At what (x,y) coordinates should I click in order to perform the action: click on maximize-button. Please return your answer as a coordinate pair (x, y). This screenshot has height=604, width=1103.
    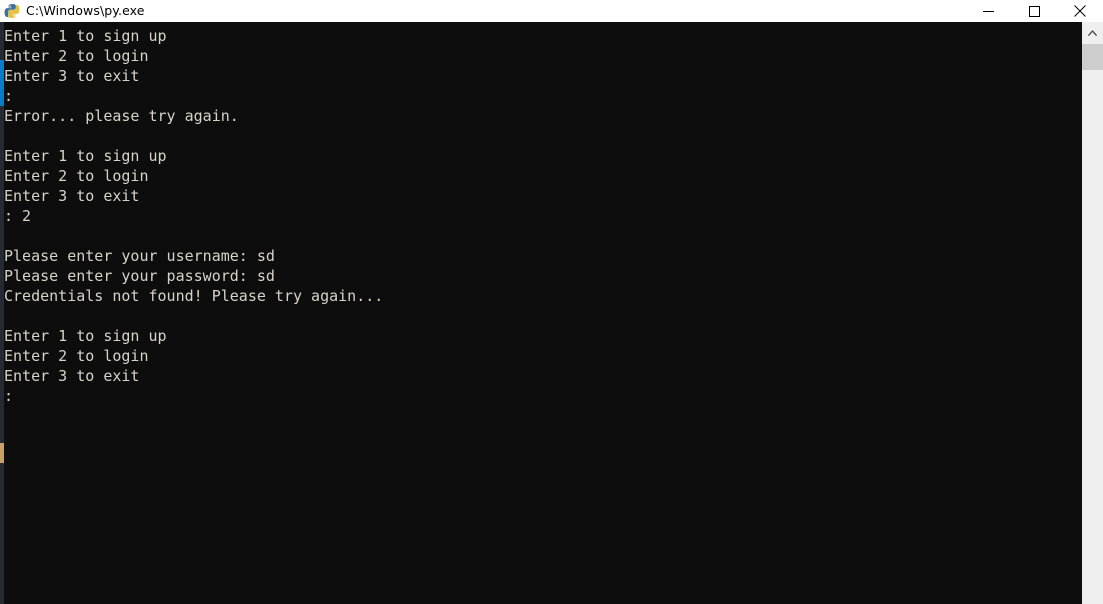
    Looking at the image, I should click on (1034, 11).